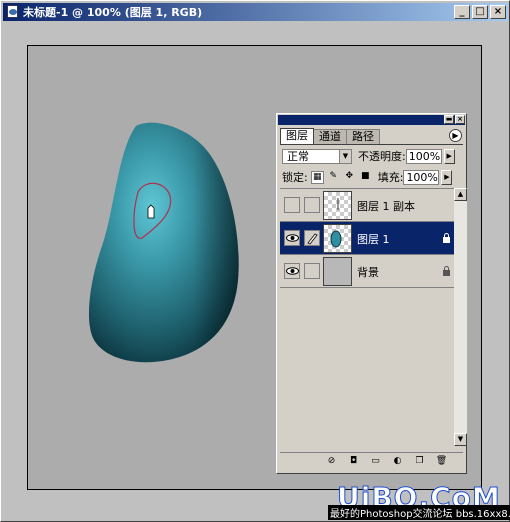 This screenshot has width=510, height=522. Describe the element at coordinates (386, 206) in the screenshot. I see `layer-name: 图层 1 副本` at that location.